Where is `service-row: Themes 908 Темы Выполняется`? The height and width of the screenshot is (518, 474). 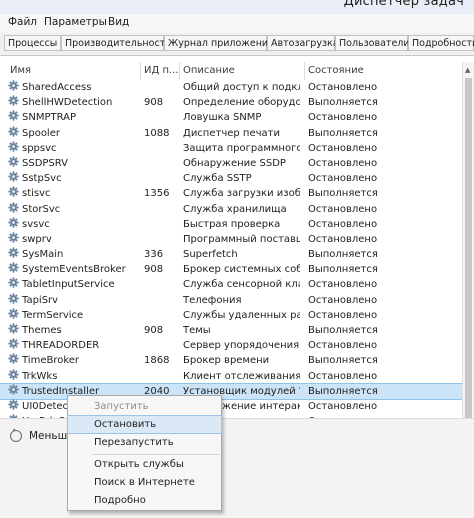 service-row: Themes 908 Темы Выполняется is located at coordinates (231, 330).